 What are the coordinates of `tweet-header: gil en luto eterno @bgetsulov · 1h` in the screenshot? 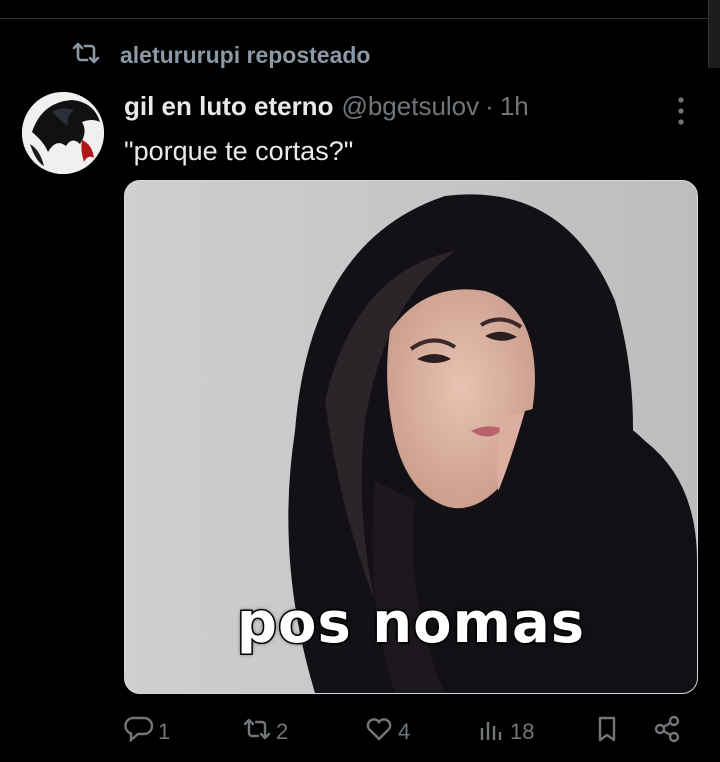 It's located at (326, 106).